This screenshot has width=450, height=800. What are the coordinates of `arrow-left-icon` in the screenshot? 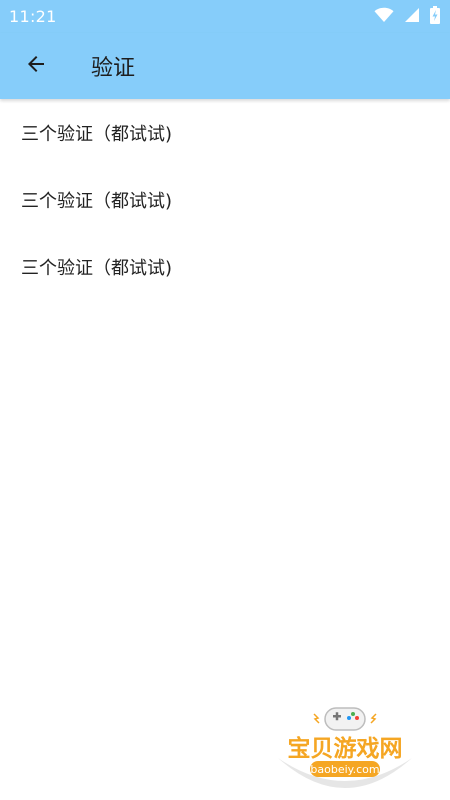 It's located at (36, 66).